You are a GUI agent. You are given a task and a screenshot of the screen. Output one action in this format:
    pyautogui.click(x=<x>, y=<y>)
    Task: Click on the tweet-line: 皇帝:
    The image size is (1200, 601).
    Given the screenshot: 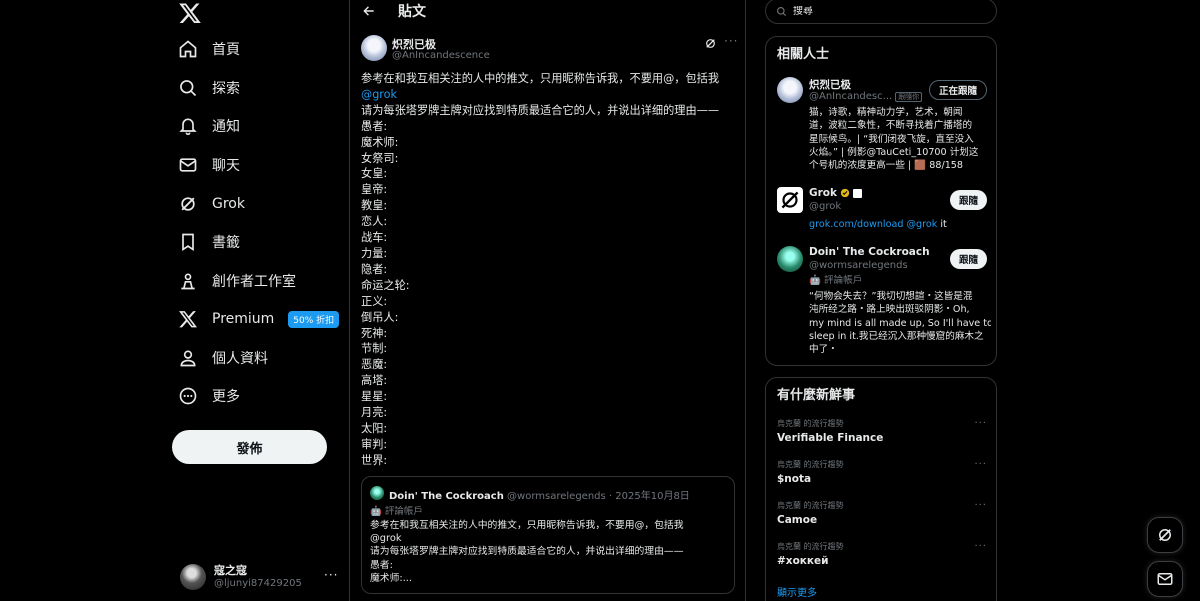 What is the action you would take?
    pyautogui.click(x=374, y=190)
    